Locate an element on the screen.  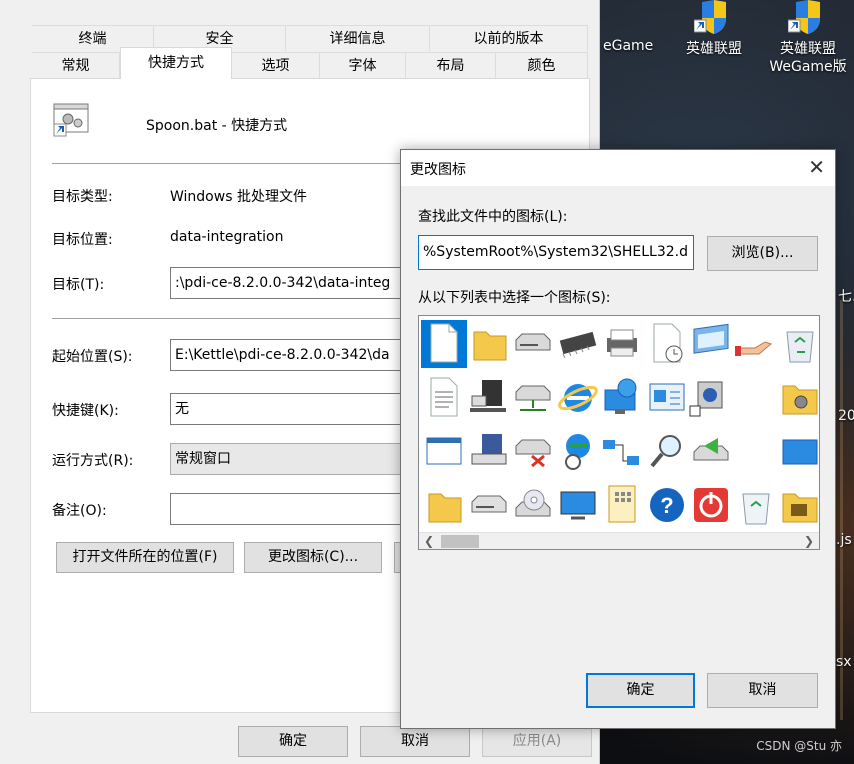
shortcut-key-field: 无 is located at coordinates (290, 409).